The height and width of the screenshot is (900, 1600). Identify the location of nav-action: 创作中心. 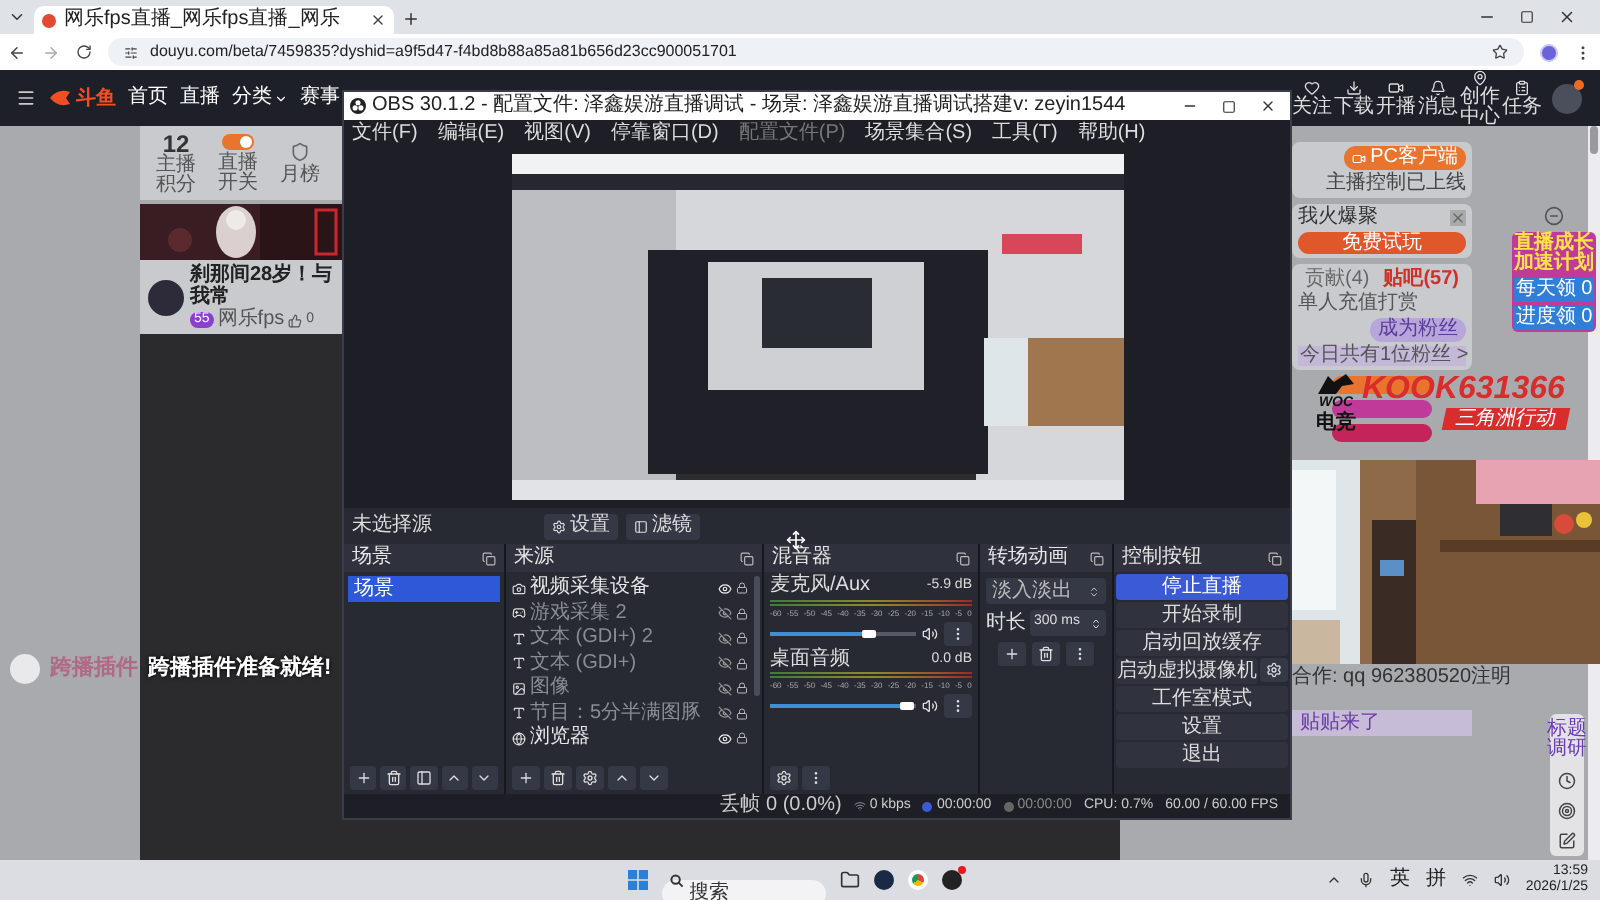
(1480, 98).